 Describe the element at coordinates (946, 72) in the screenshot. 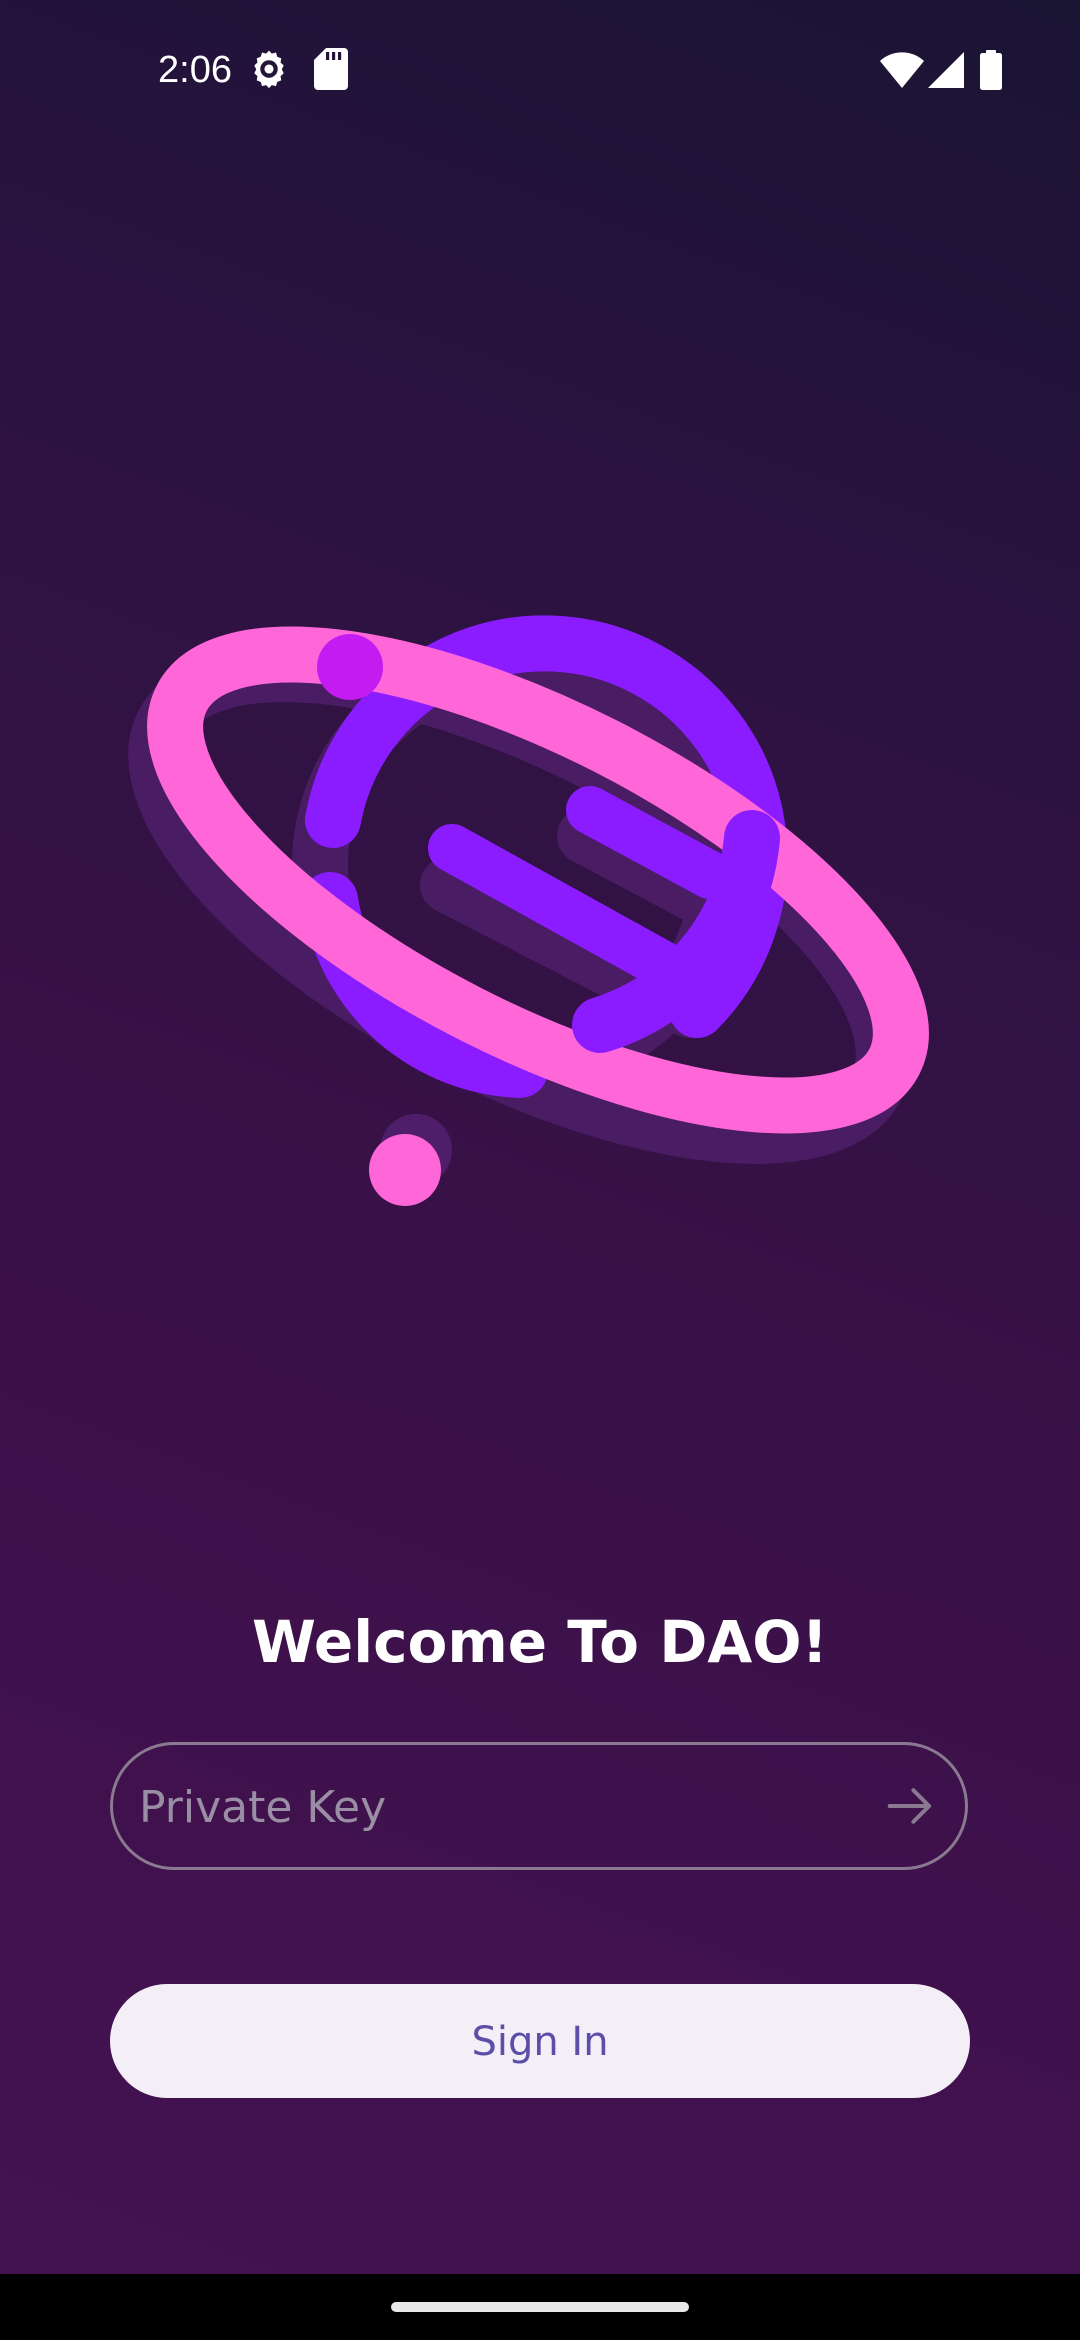

I see `signal-icon` at that location.